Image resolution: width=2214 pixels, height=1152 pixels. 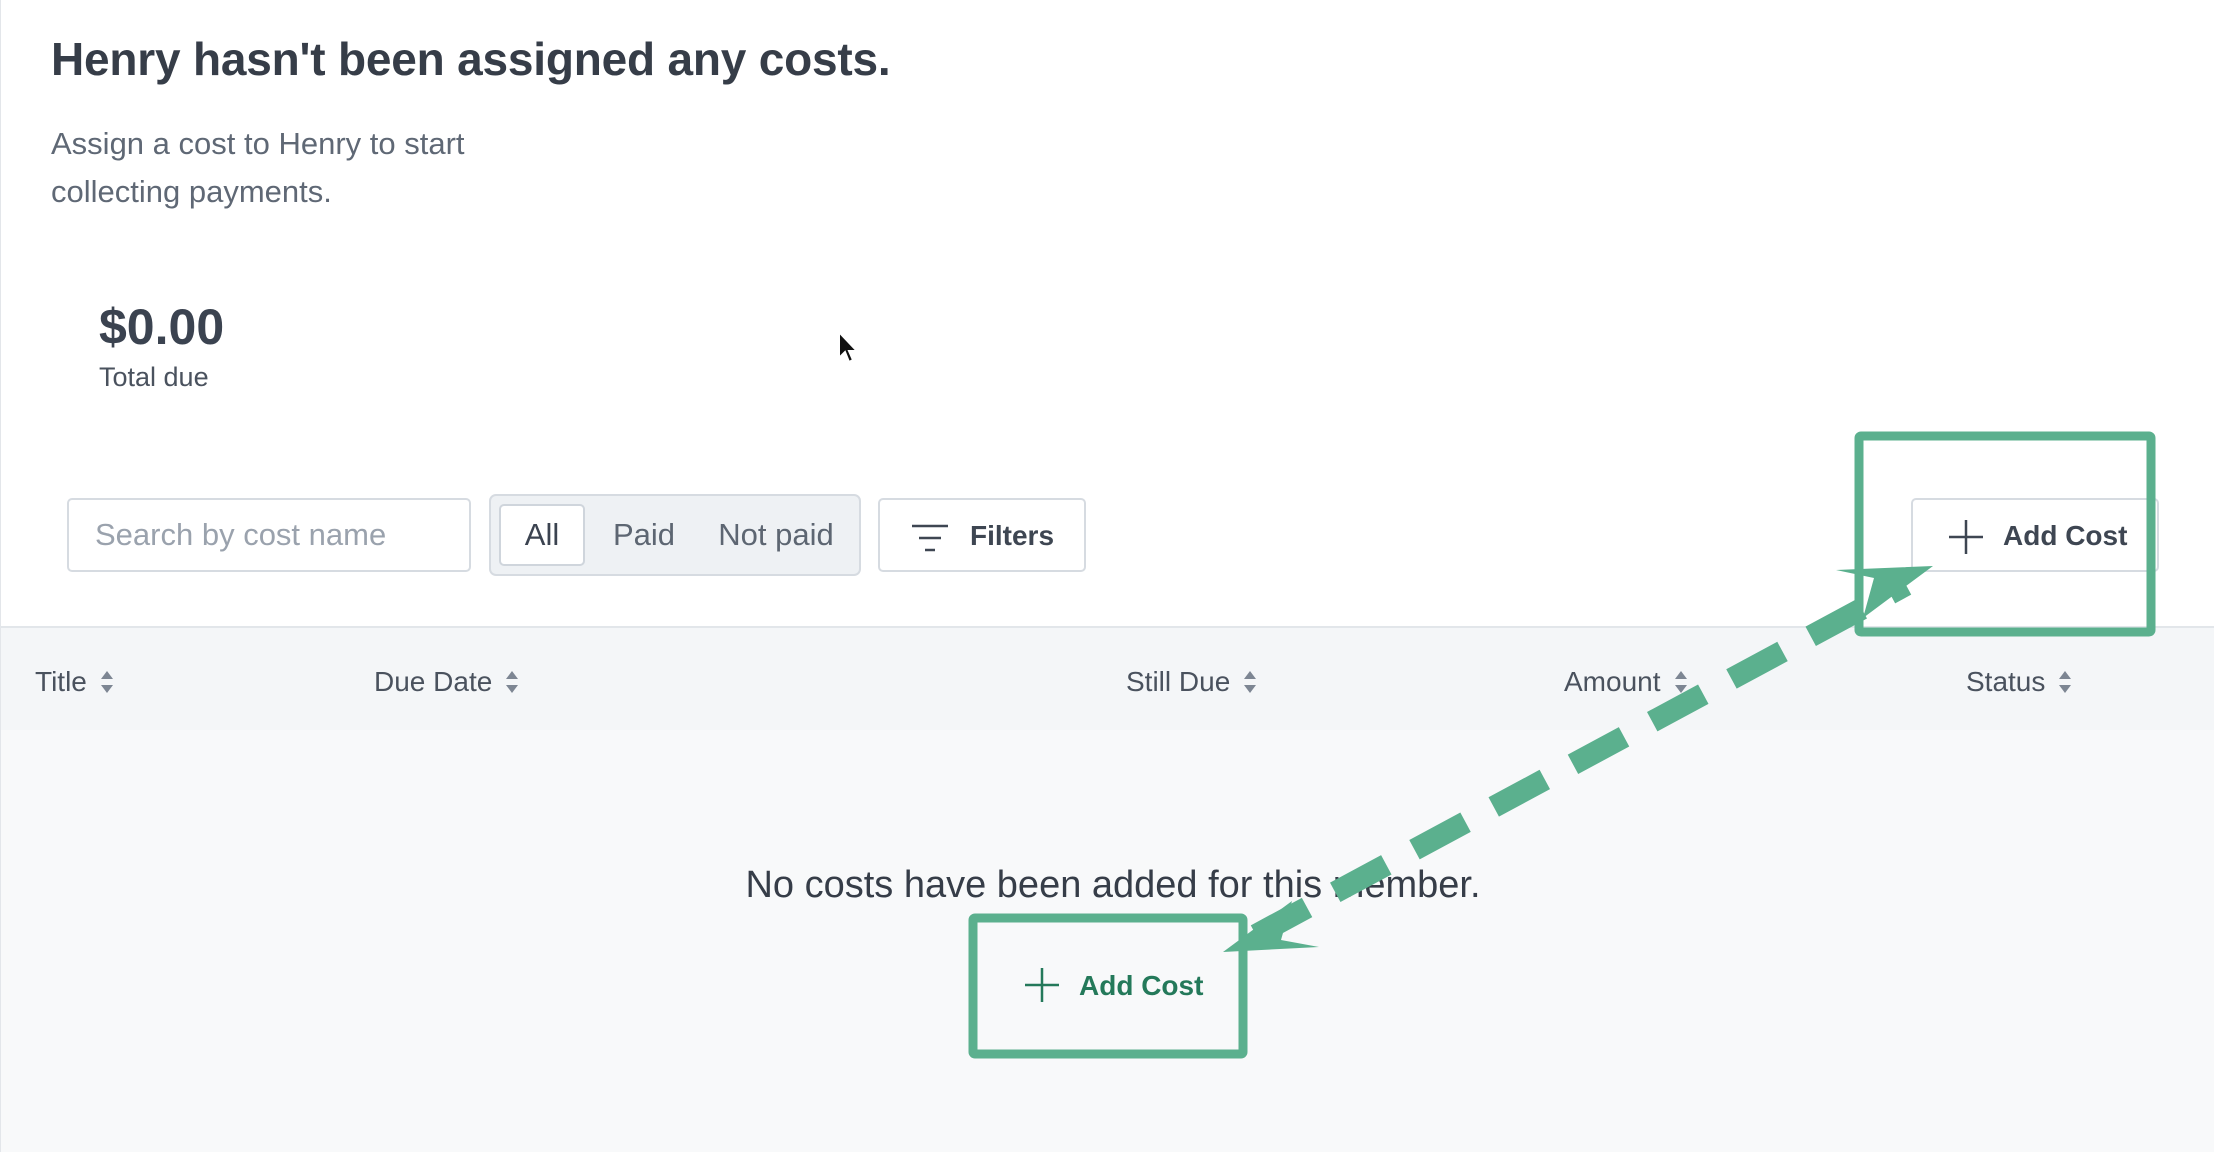 I want to click on column-header-label: Title, so click(x=61, y=681).